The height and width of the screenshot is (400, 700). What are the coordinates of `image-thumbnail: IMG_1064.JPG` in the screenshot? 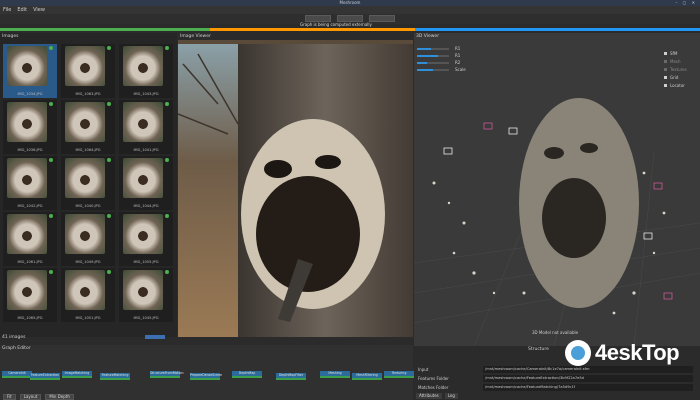 It's located at (88, 127).